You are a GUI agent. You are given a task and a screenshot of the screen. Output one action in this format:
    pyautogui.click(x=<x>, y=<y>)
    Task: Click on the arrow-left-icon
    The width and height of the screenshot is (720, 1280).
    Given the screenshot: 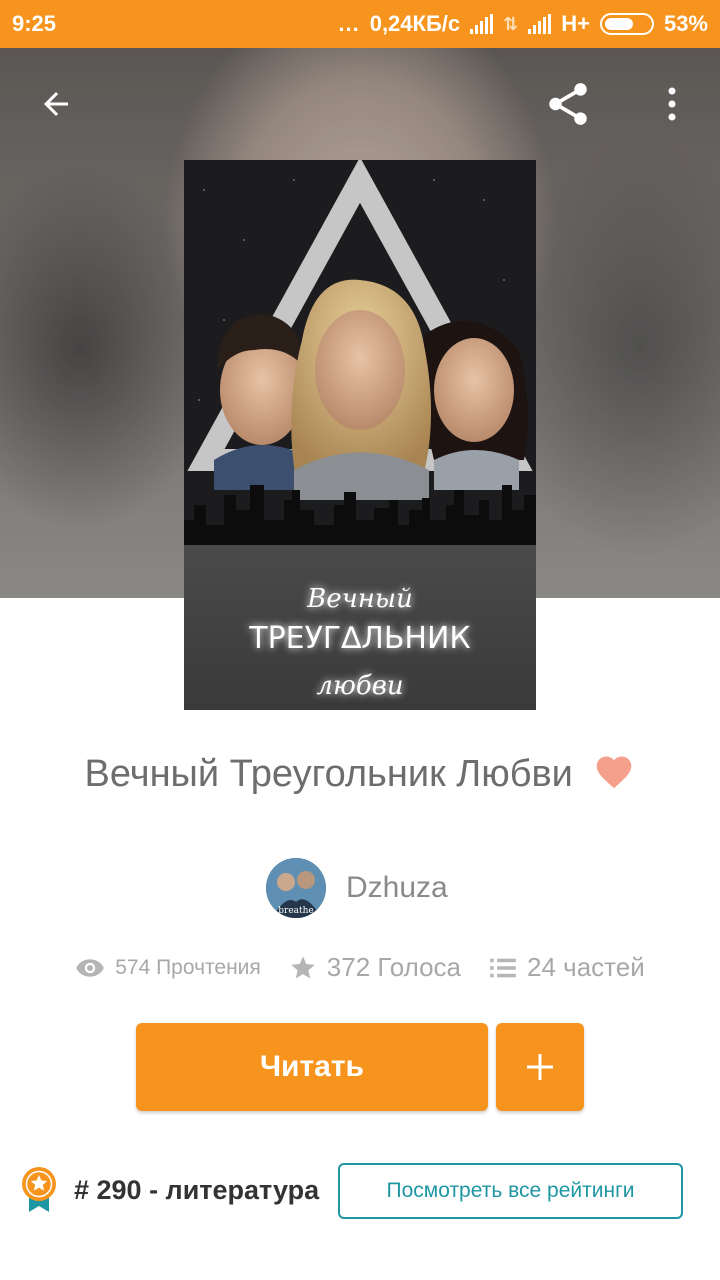 What is the action you would take?
    pyautogui.click(x=56, y=104)
    